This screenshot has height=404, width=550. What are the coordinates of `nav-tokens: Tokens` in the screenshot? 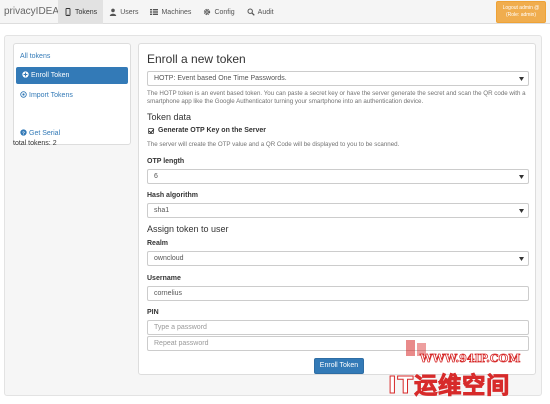 It's located at (81, 12).